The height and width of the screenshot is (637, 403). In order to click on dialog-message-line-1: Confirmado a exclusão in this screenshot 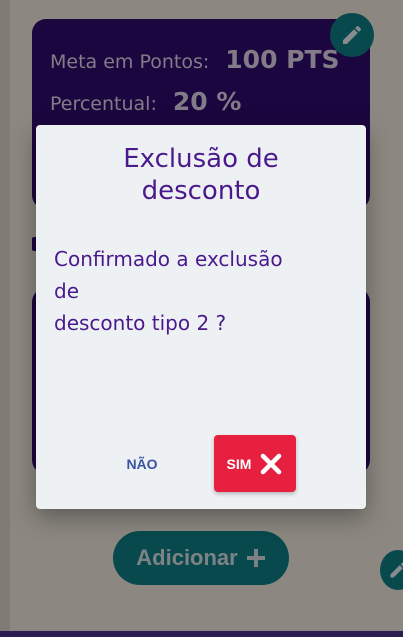, I will do `click(168, 259)`.